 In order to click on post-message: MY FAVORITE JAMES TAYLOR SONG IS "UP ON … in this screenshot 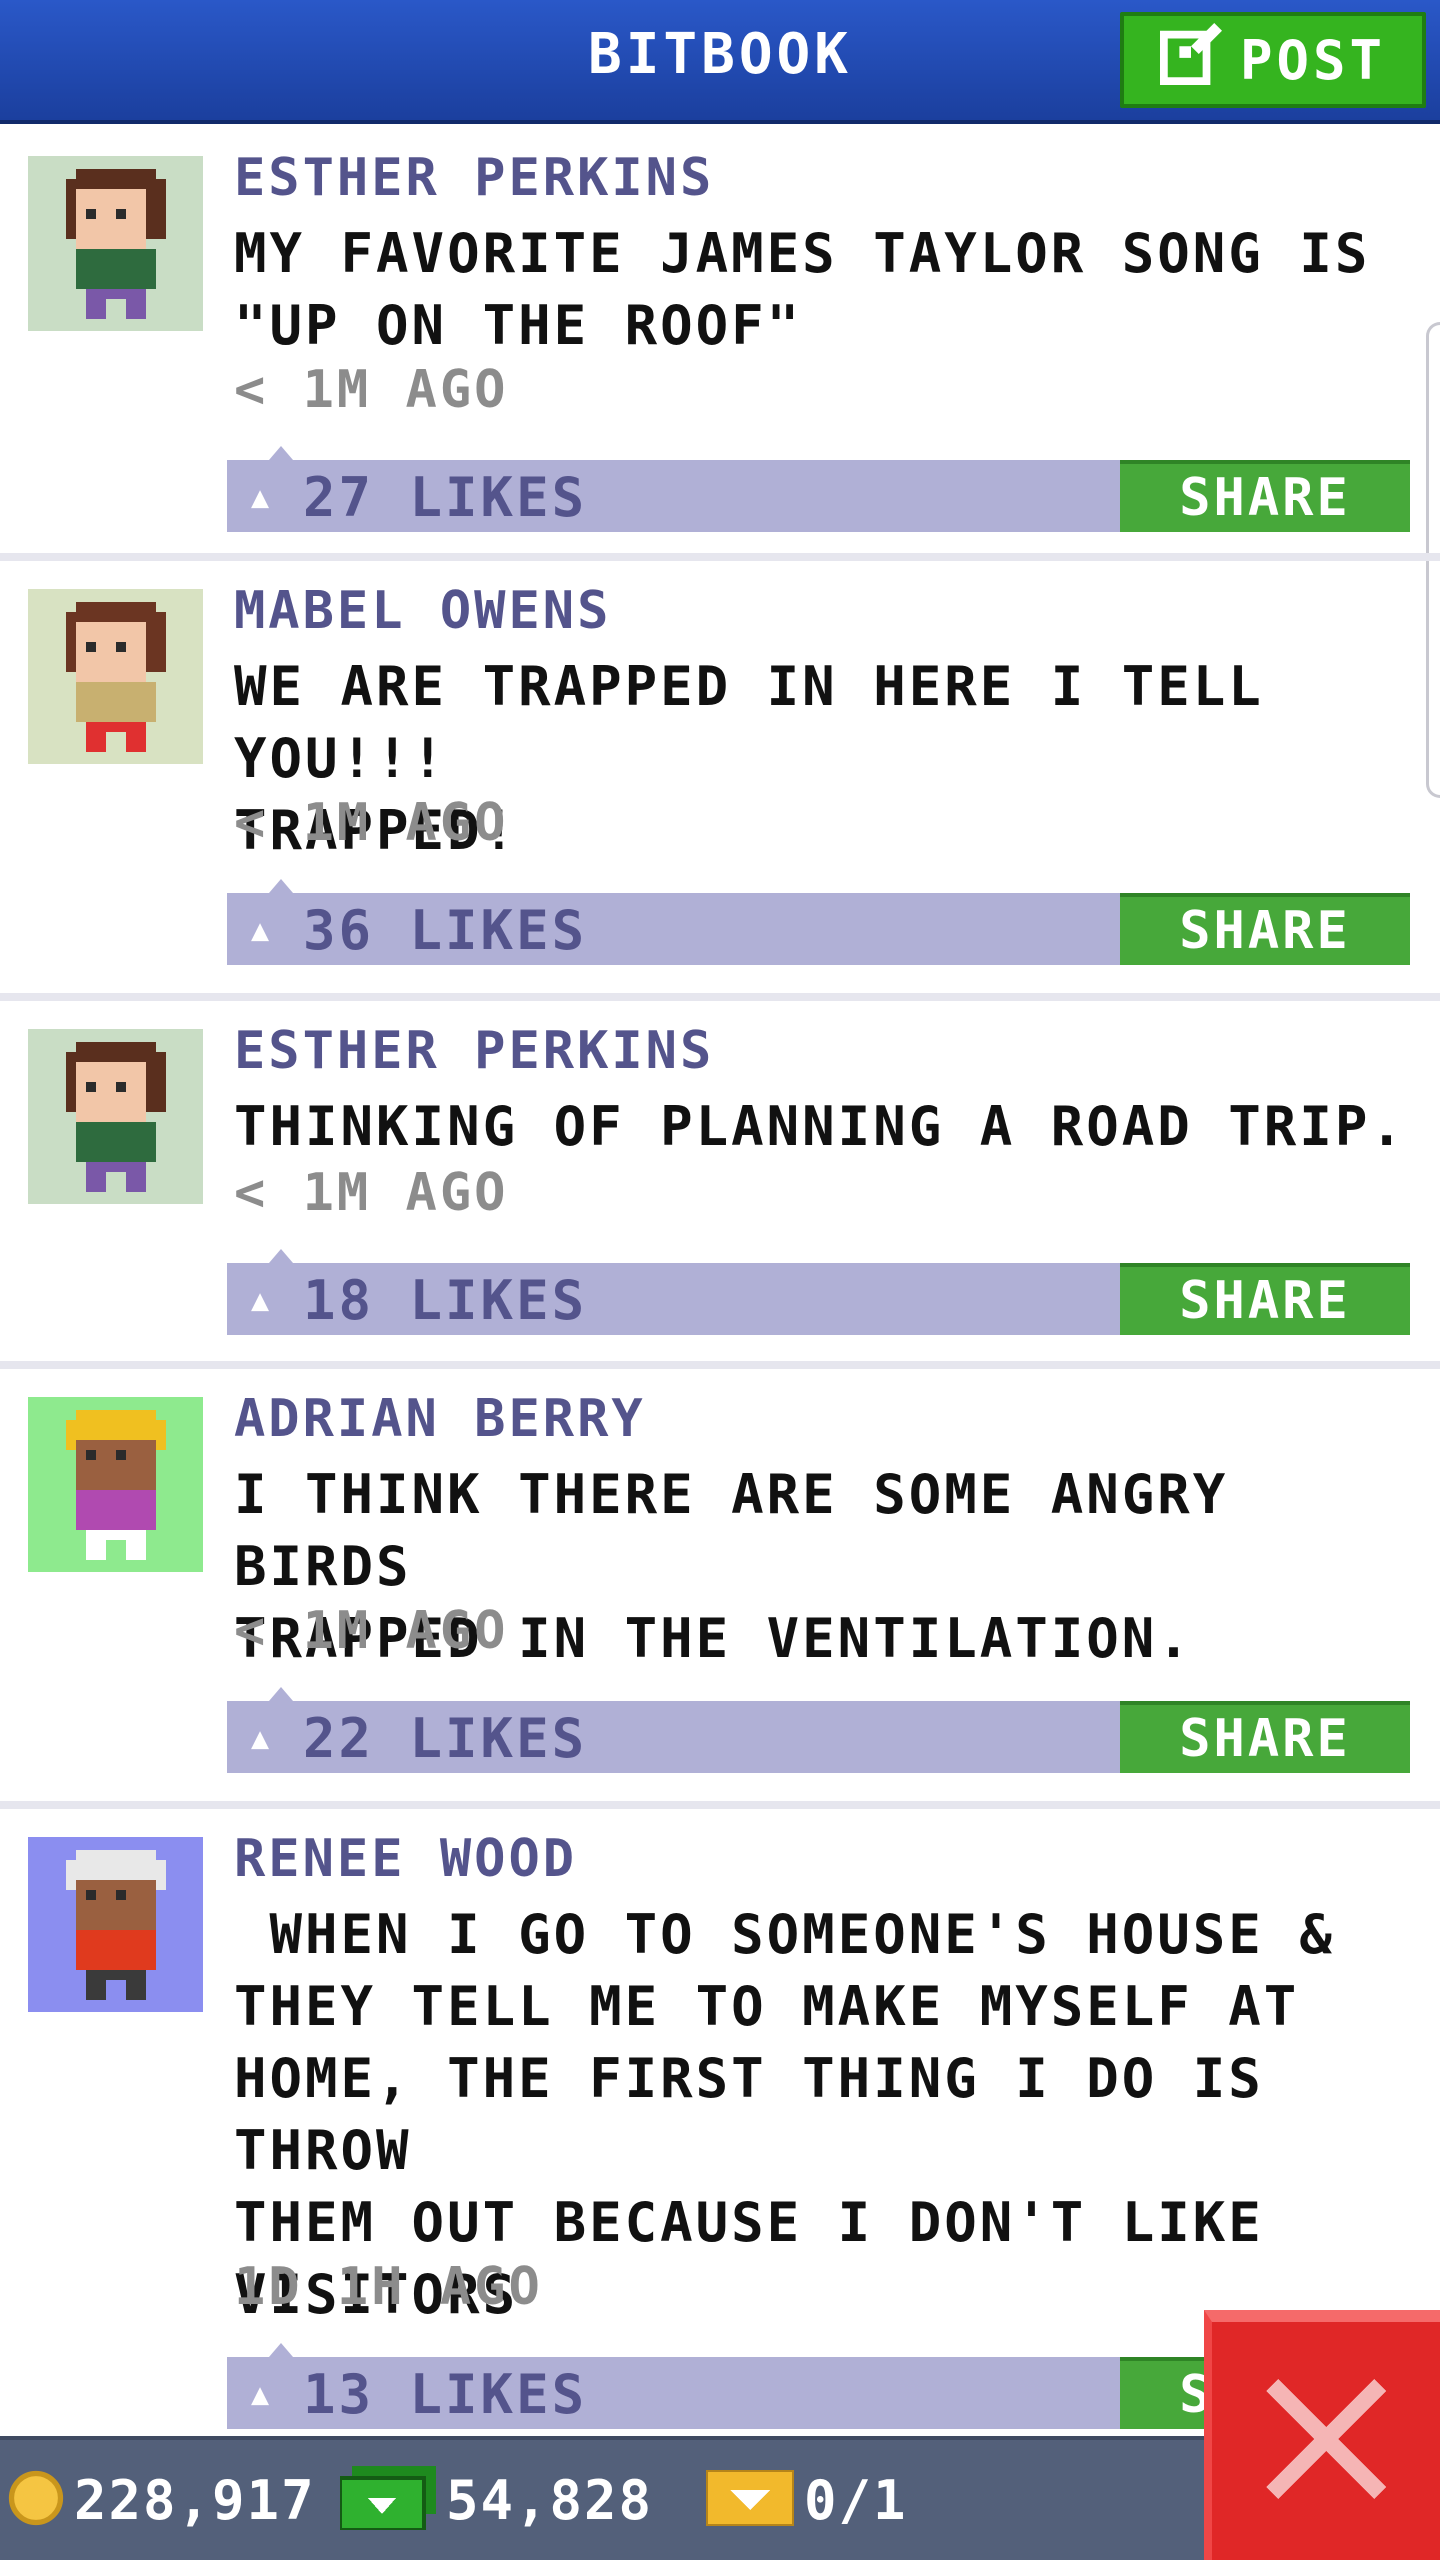, I will do `click(802, 289)`.